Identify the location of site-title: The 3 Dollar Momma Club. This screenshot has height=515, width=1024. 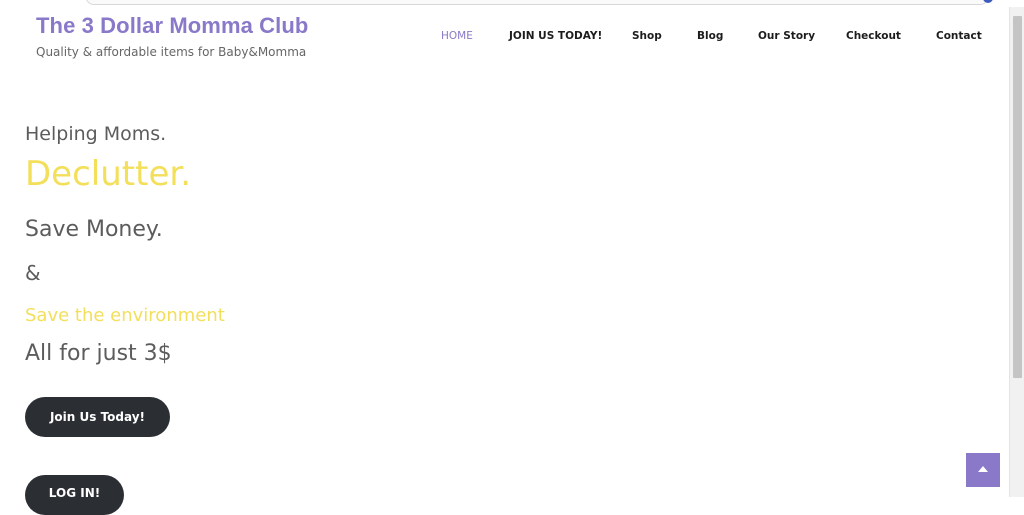
(172, 26).